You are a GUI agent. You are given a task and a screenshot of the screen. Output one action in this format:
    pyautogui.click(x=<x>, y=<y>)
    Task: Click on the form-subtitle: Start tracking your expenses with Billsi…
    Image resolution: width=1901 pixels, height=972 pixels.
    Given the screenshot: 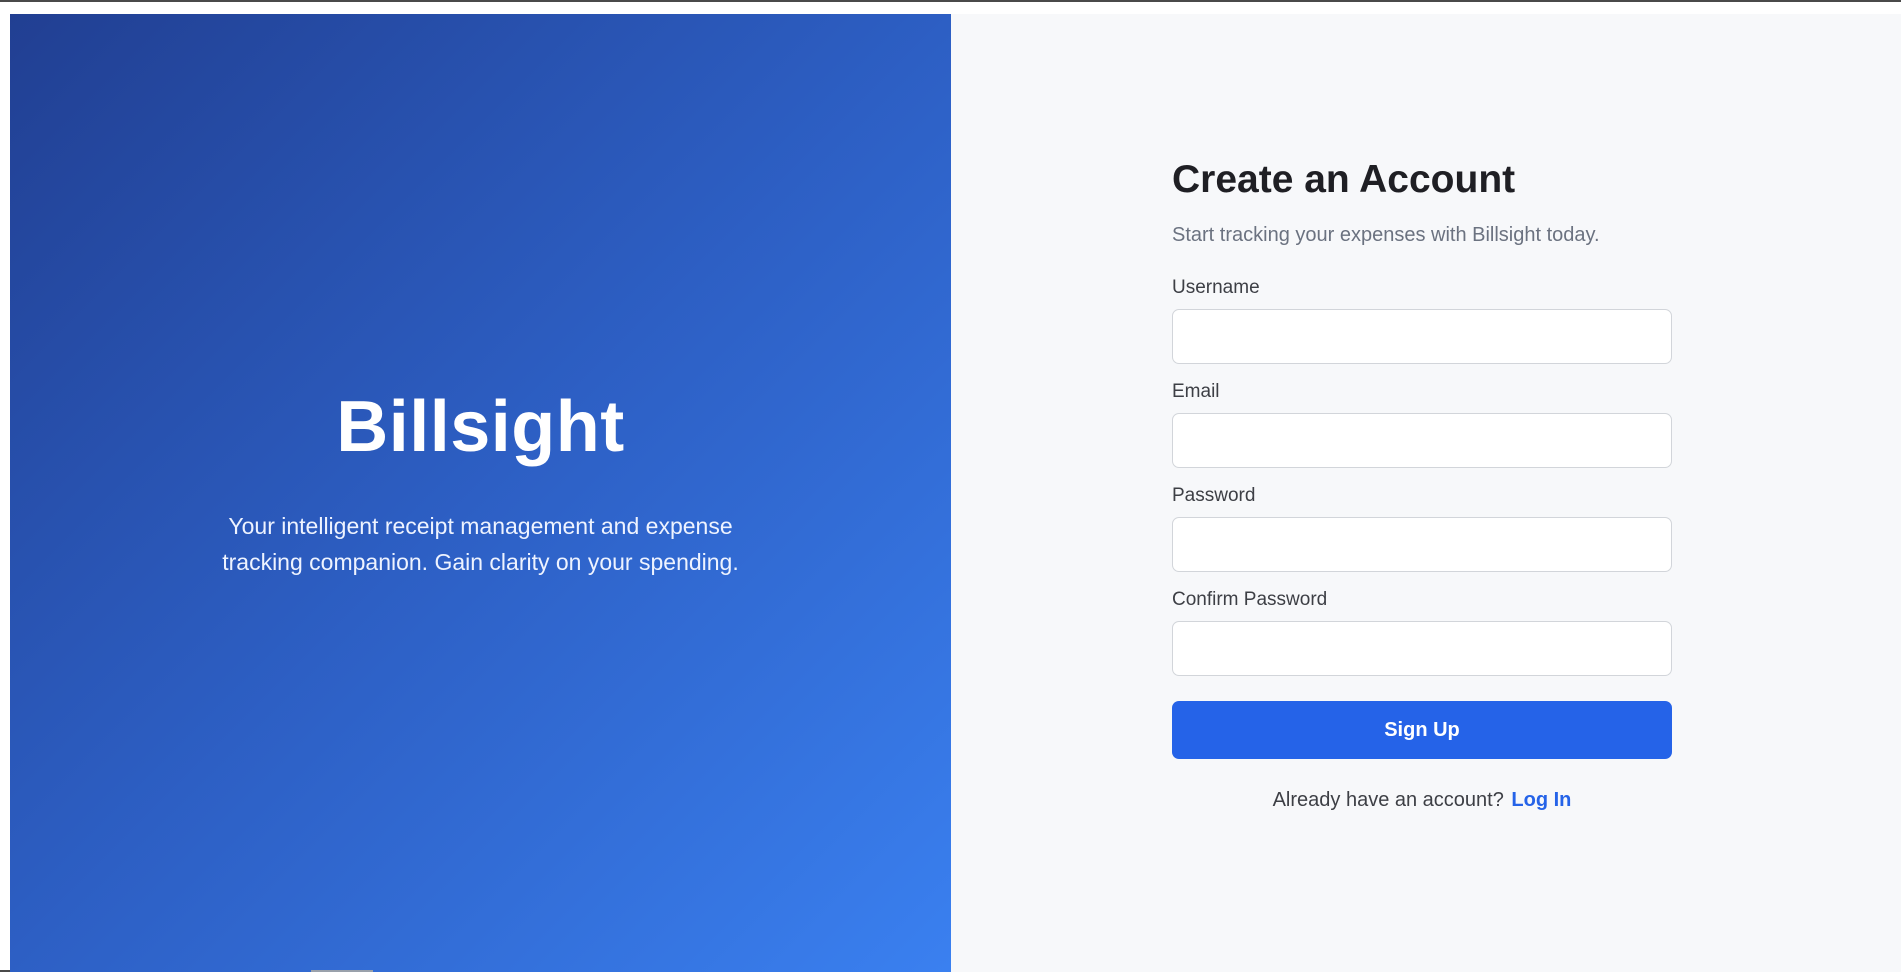 What is the action you would take?
    pyautogui.click(x=1386, y=235)
    